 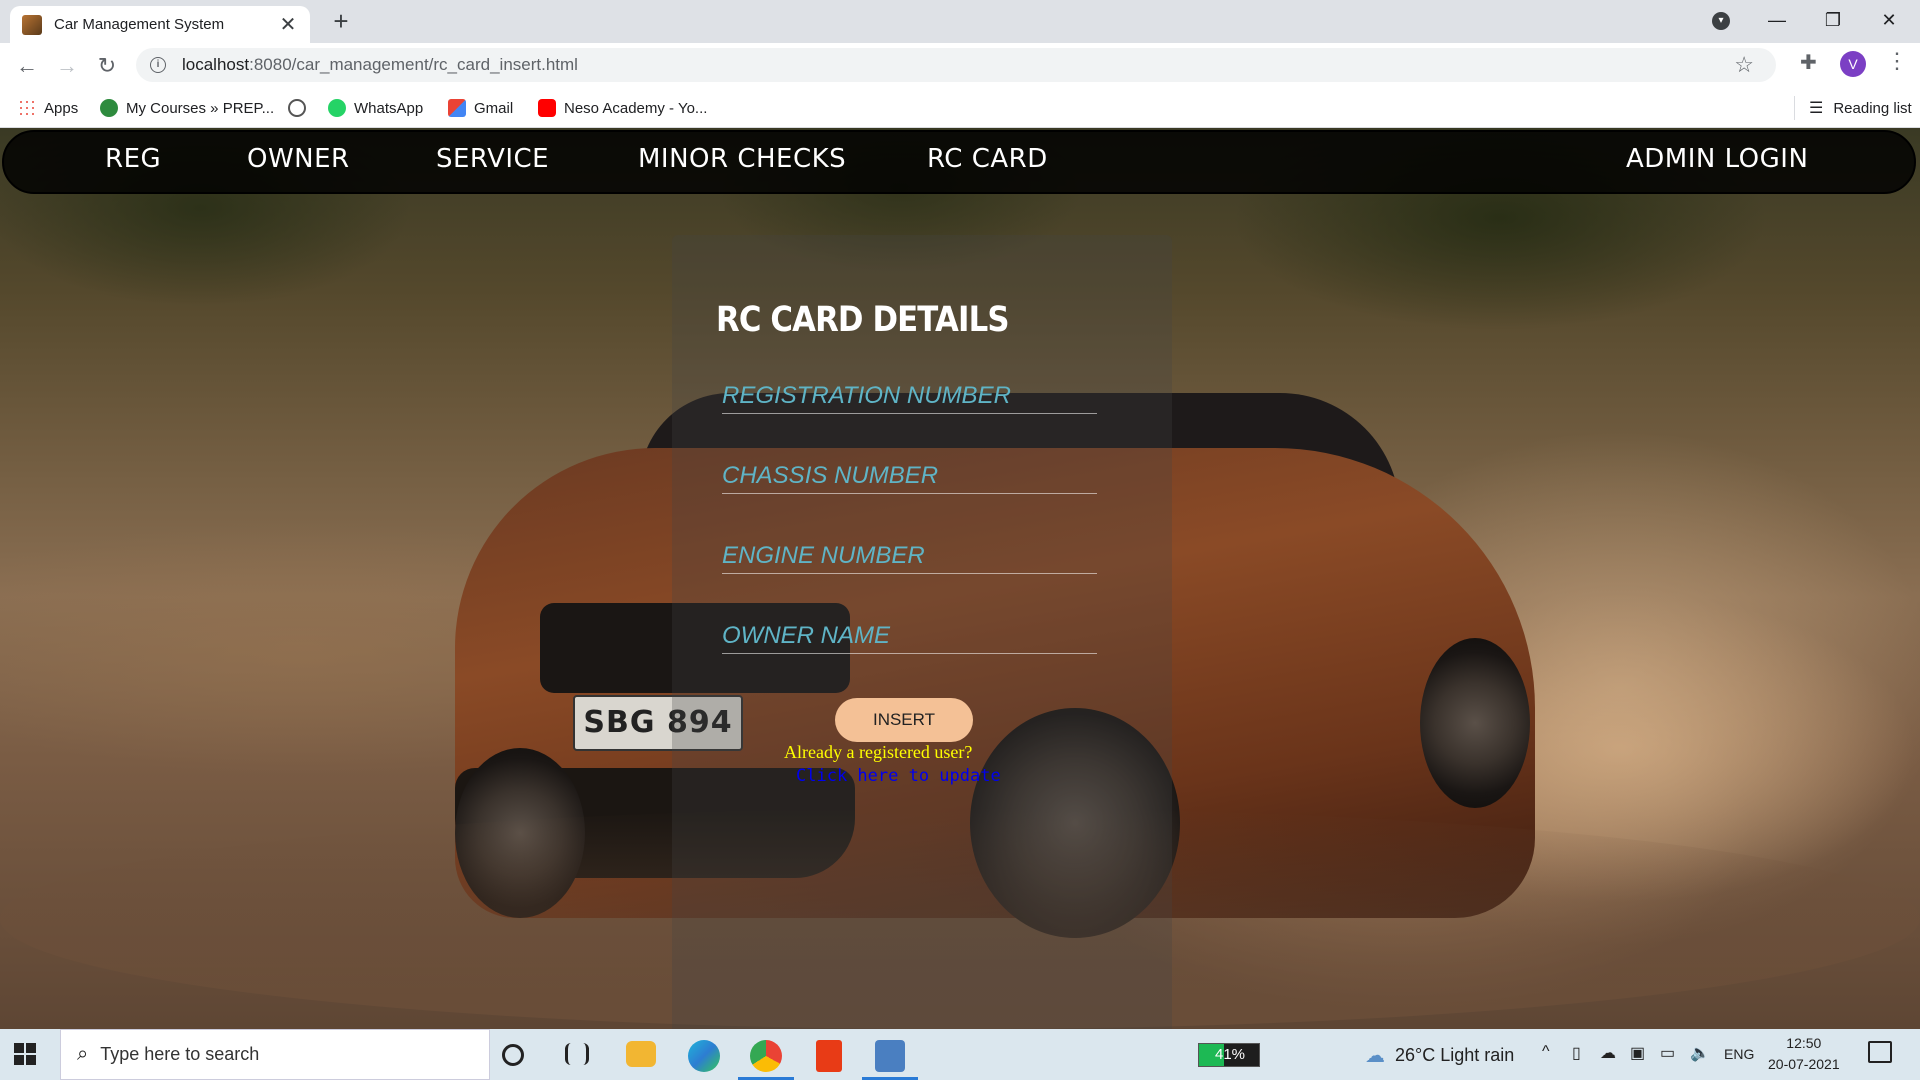 What do you see at coordinates (960, 21) in the screenshot?
I see `browser-tab-bar: Car Management System ✕ + ▾ — ❐ ✕` at bounding box center [960, 21].